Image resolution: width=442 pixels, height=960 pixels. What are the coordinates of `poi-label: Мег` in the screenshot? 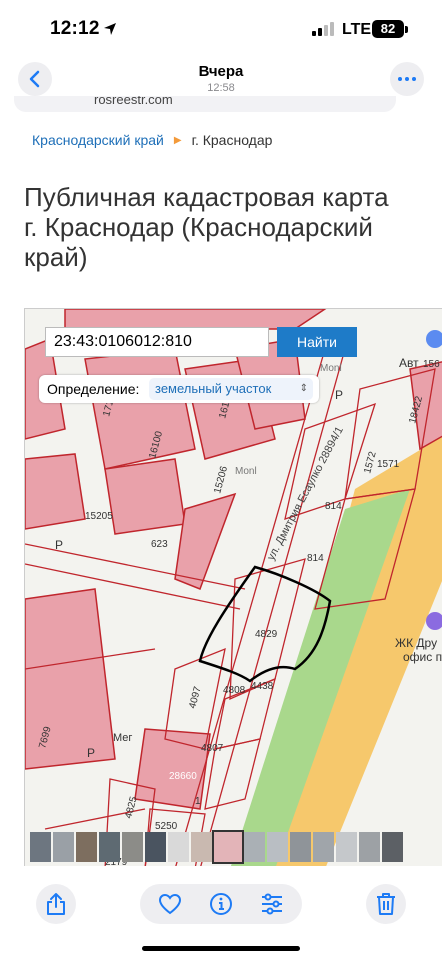 It's located at (122, 738).